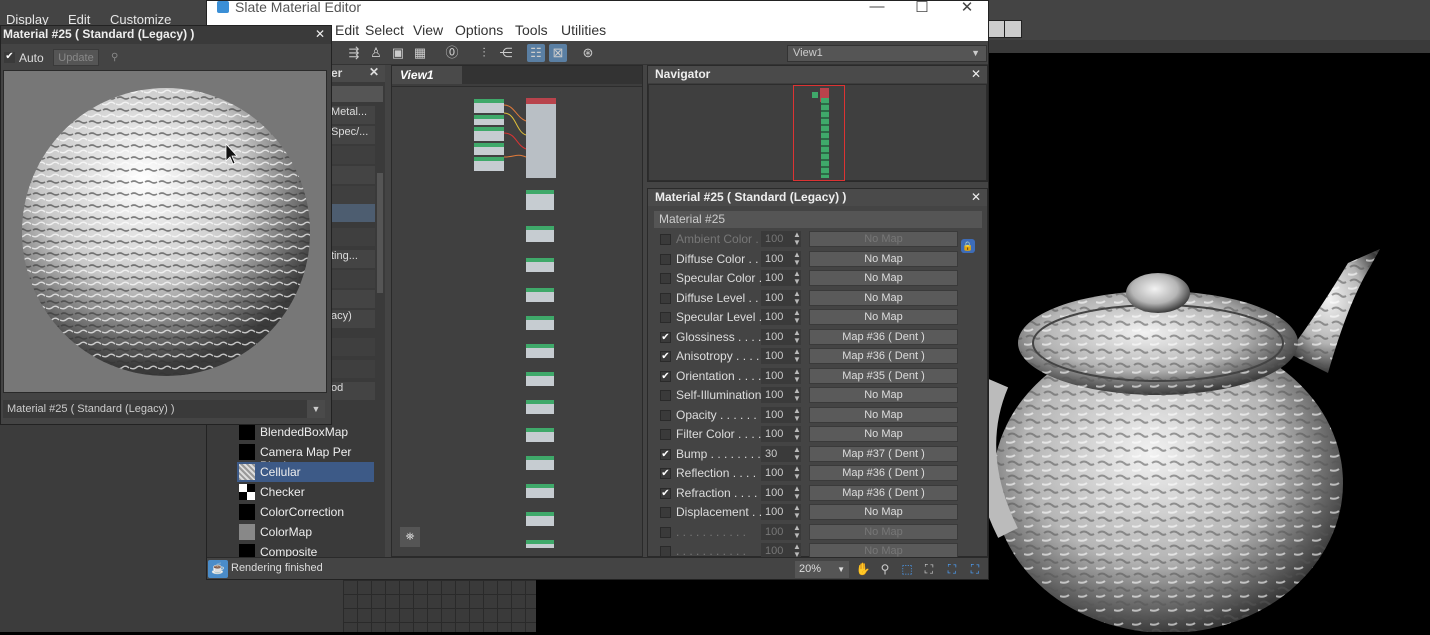 The width and height of the screenshot is (1430, 635). What do you see at coordinates (420, 53) in the screenshot?
I see `background-icon: ▦` at bounding box center [420, 53].